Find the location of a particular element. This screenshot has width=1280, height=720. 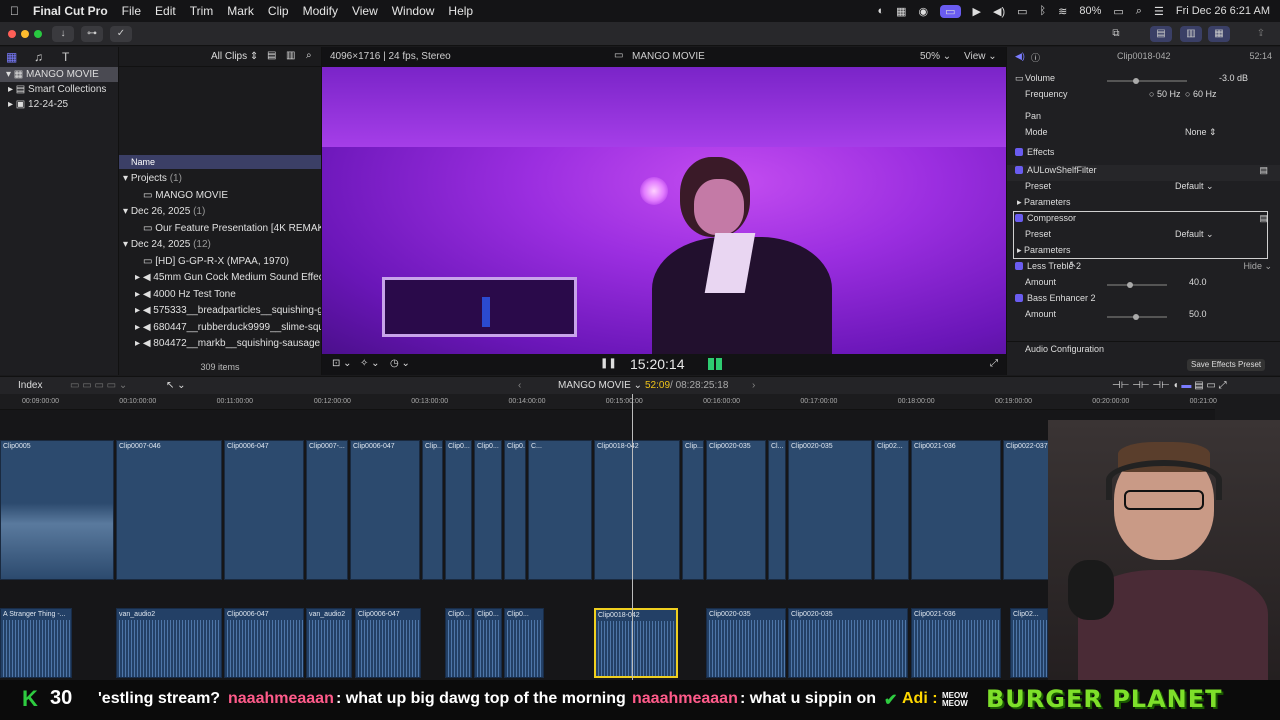

less-treble-checkbox is located at coordinates (1019, 266).